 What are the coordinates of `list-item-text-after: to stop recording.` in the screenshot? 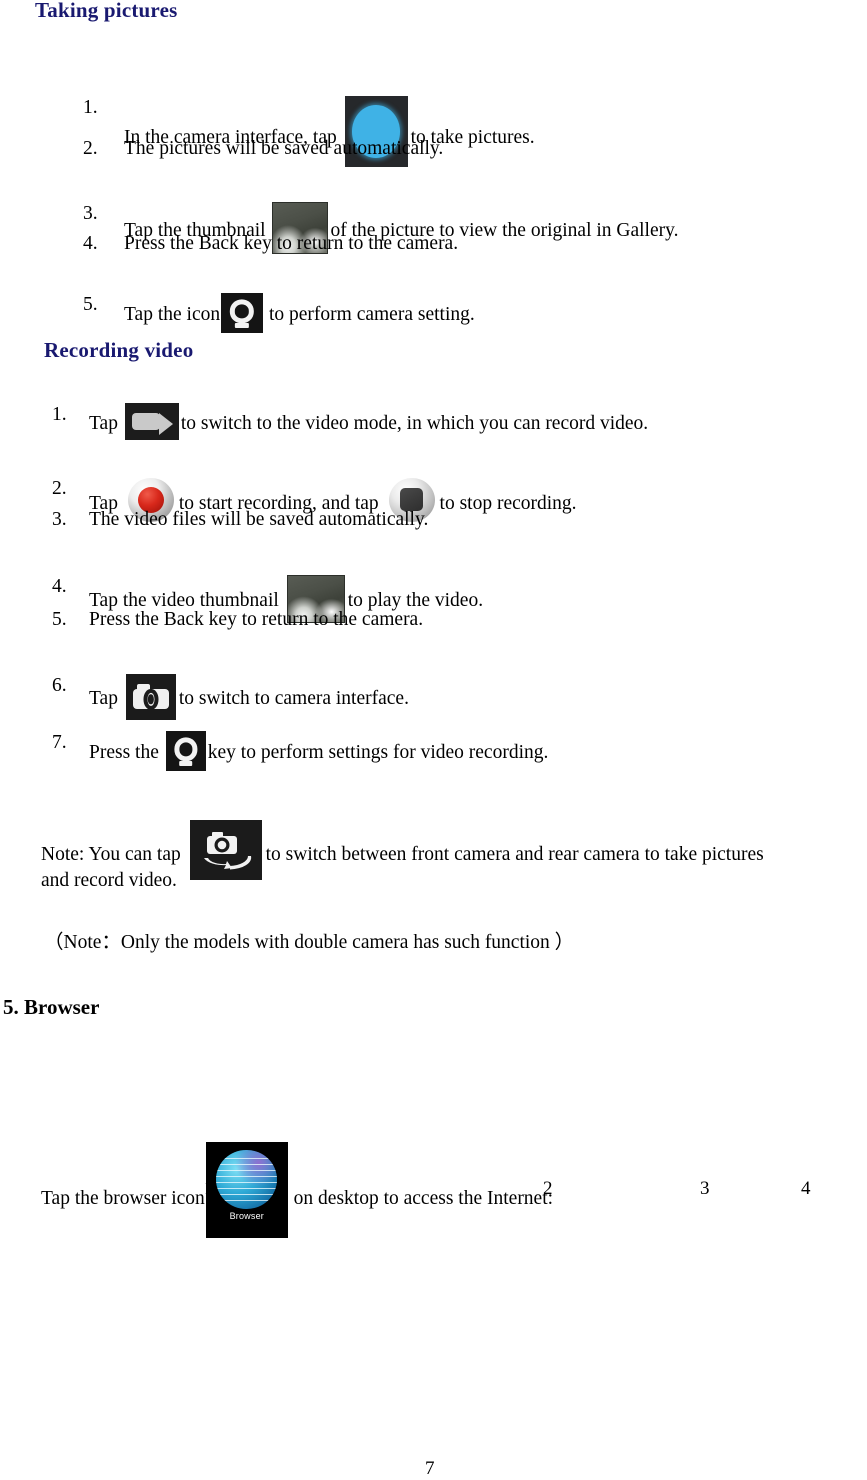 It's located at (508, 503).